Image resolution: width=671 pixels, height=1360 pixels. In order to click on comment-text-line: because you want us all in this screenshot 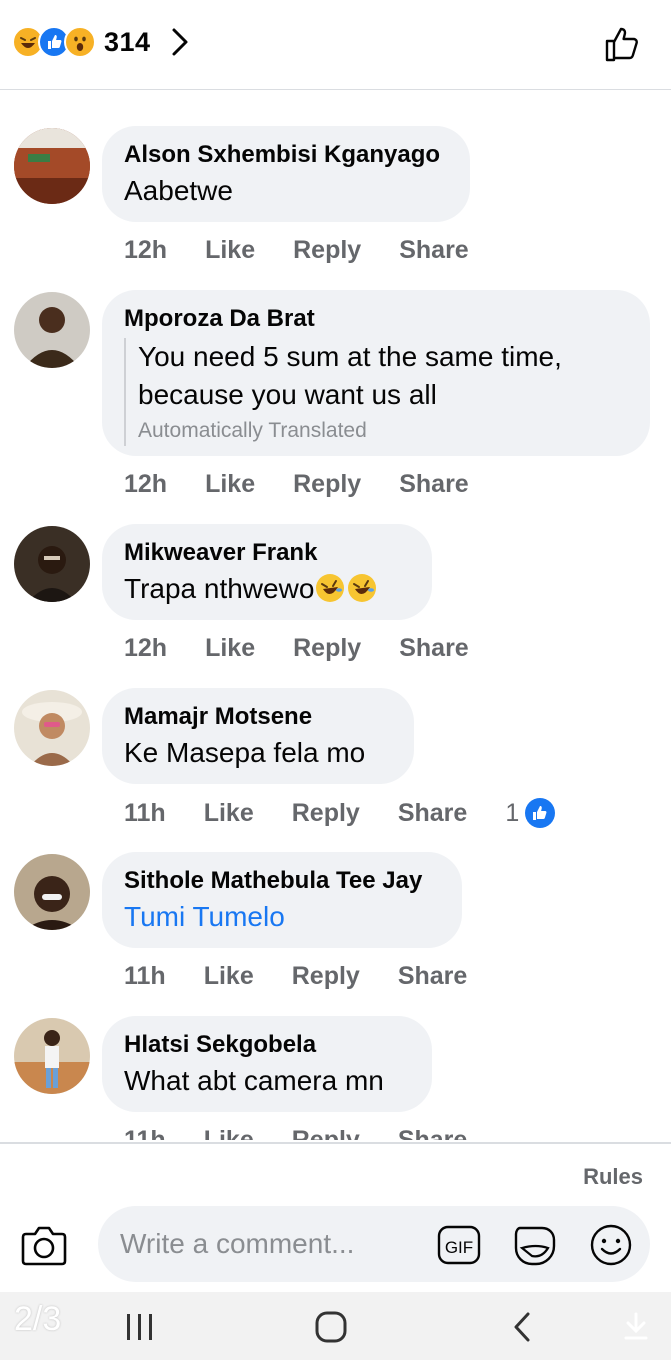, I will do `click(287, 394)`.